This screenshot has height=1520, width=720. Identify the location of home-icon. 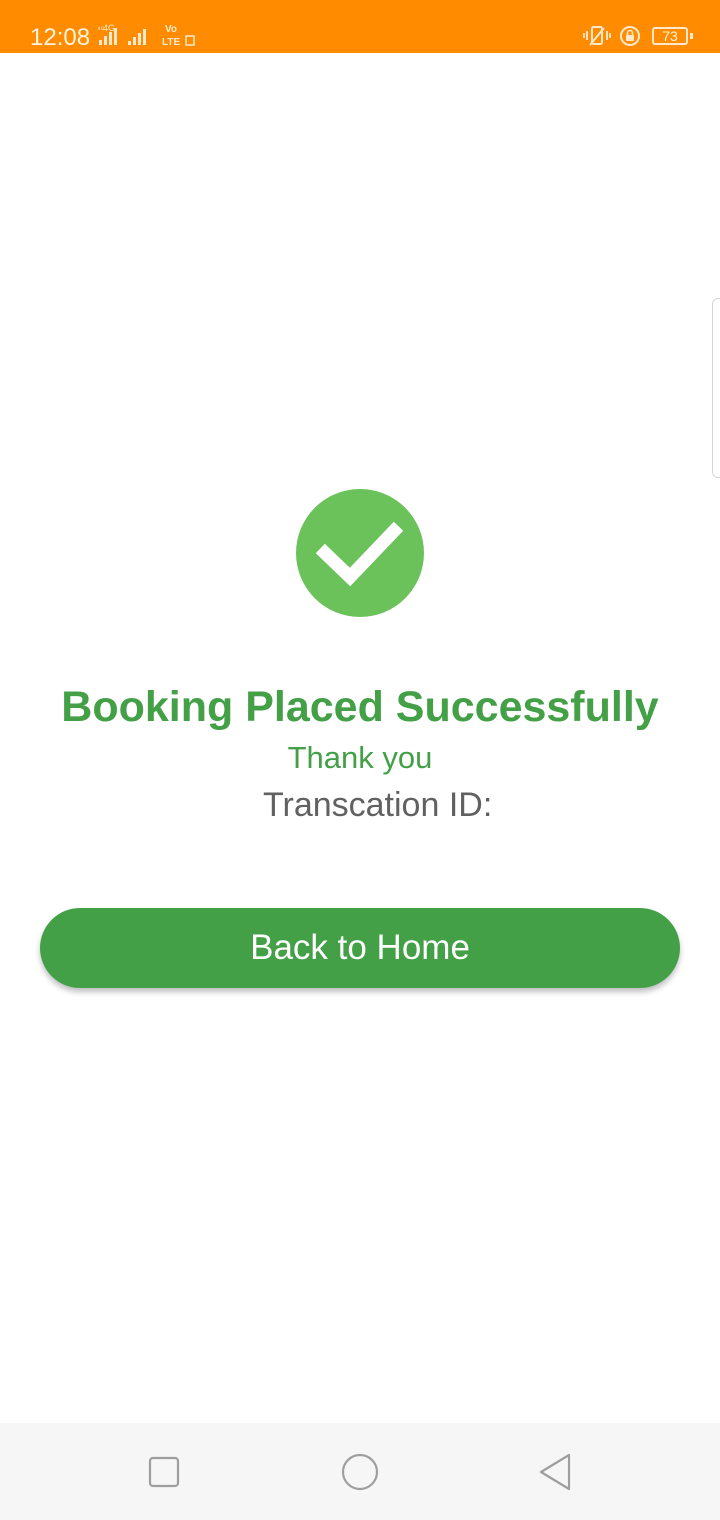
(360, 1472).